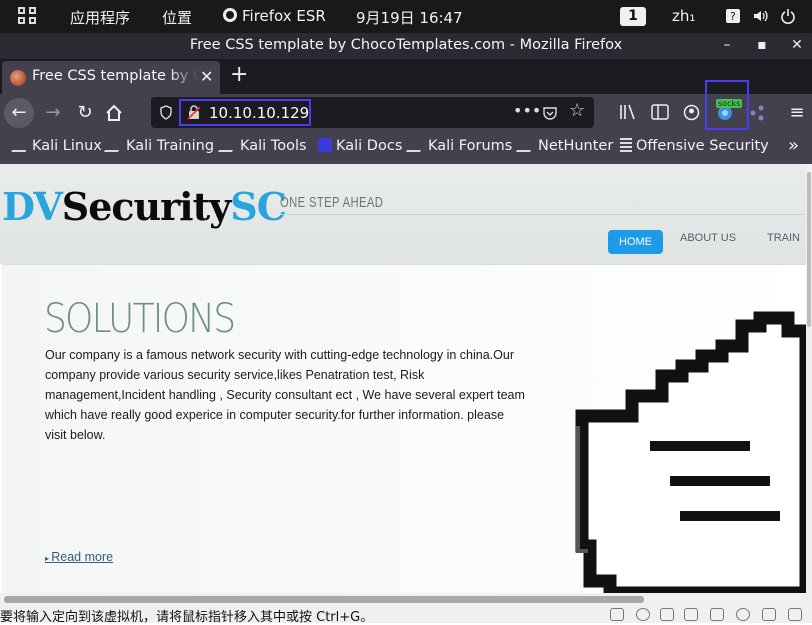 The width and height of the screenshot is (812, 625). Describe the element at coordinates (79, 557) in the screenshot. I see `read-more-link: Read more` at that location.